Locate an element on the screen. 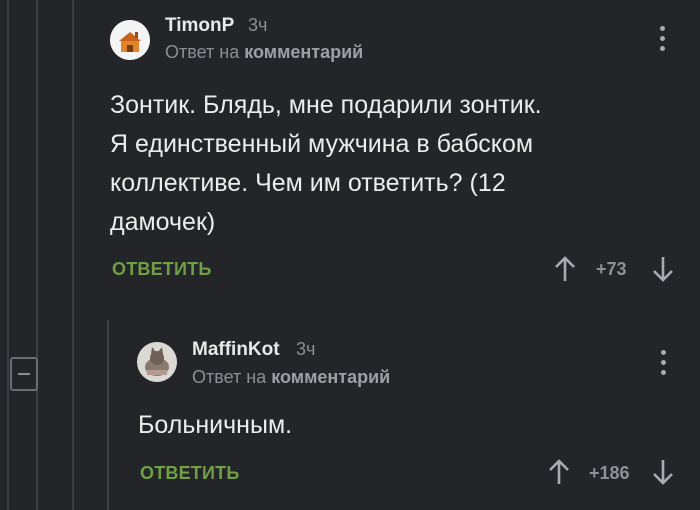  comment-body: Больничным. is located at coordinates (215, 425).